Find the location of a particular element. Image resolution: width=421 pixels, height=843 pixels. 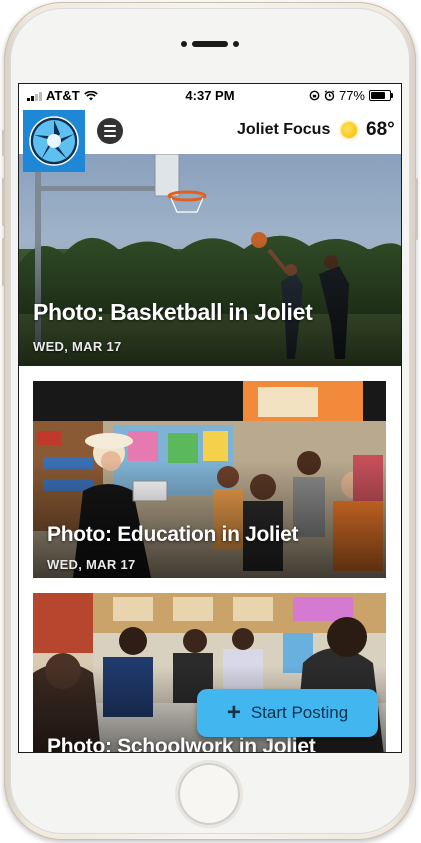

plus-icon: + is located at coordinates (233, 712).